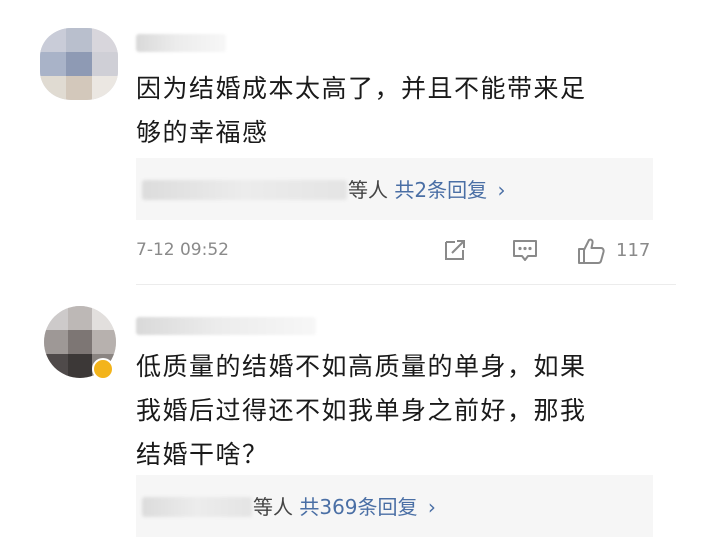  Describe the element at coordinates (202, 132) in the screenshot. I see `comment-text-line: 够的幸福感` at that location.